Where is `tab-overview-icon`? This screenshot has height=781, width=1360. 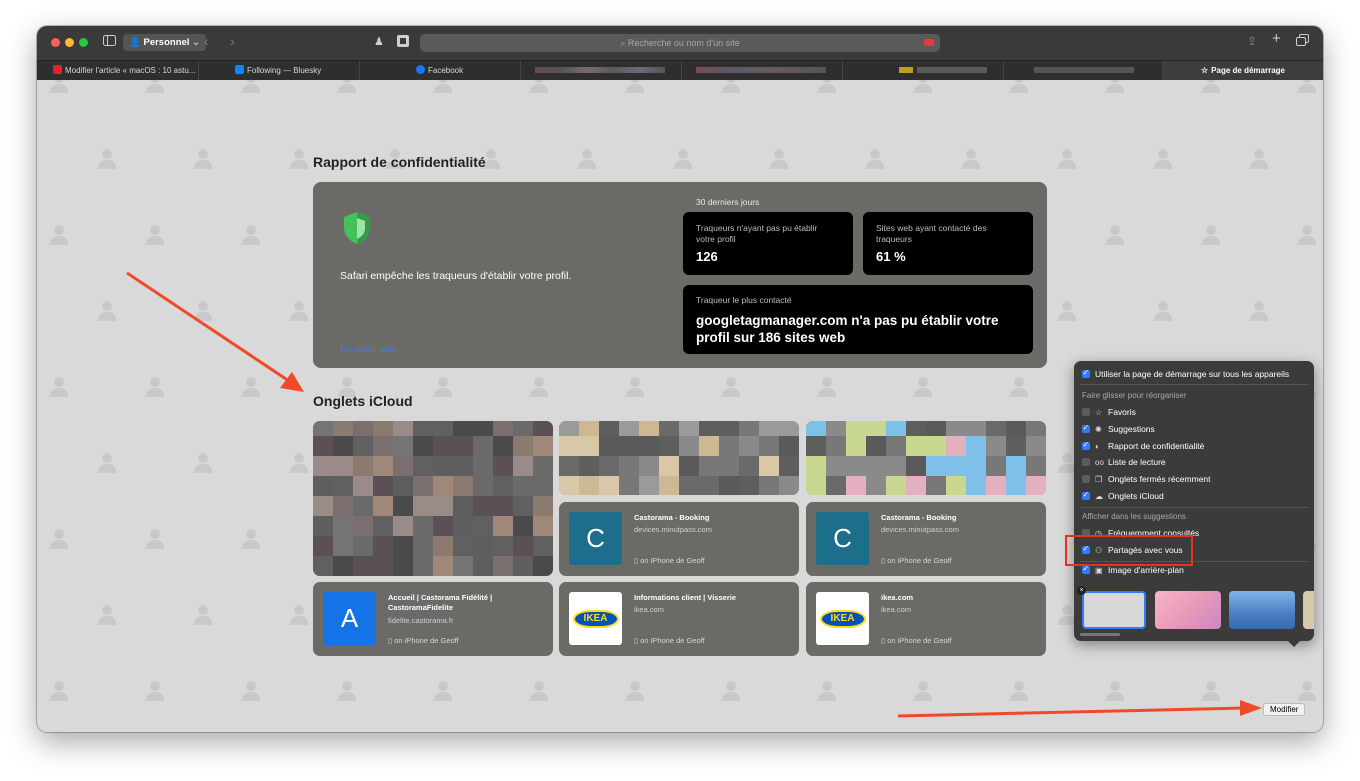 tab-overview-icon is located at coordinates (1302, 41).